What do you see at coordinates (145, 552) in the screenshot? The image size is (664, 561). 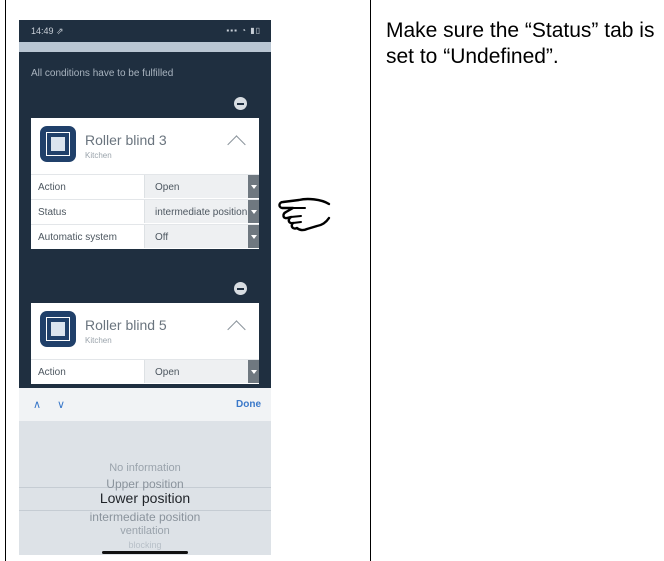 I see `home-indicator` at bounding box center [145, 552].